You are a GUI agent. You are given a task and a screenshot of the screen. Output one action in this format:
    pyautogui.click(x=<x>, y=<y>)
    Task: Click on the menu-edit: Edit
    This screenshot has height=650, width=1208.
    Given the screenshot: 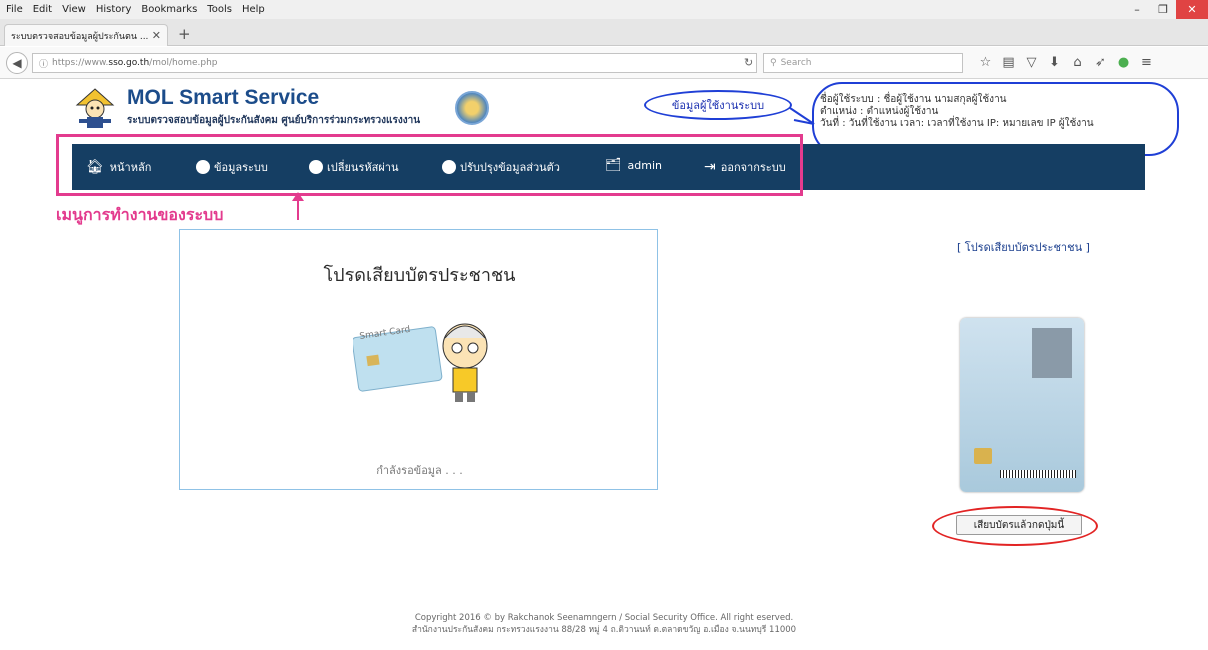 What is the action you would take?
    pyautogui.click(x=42, y=9)
    